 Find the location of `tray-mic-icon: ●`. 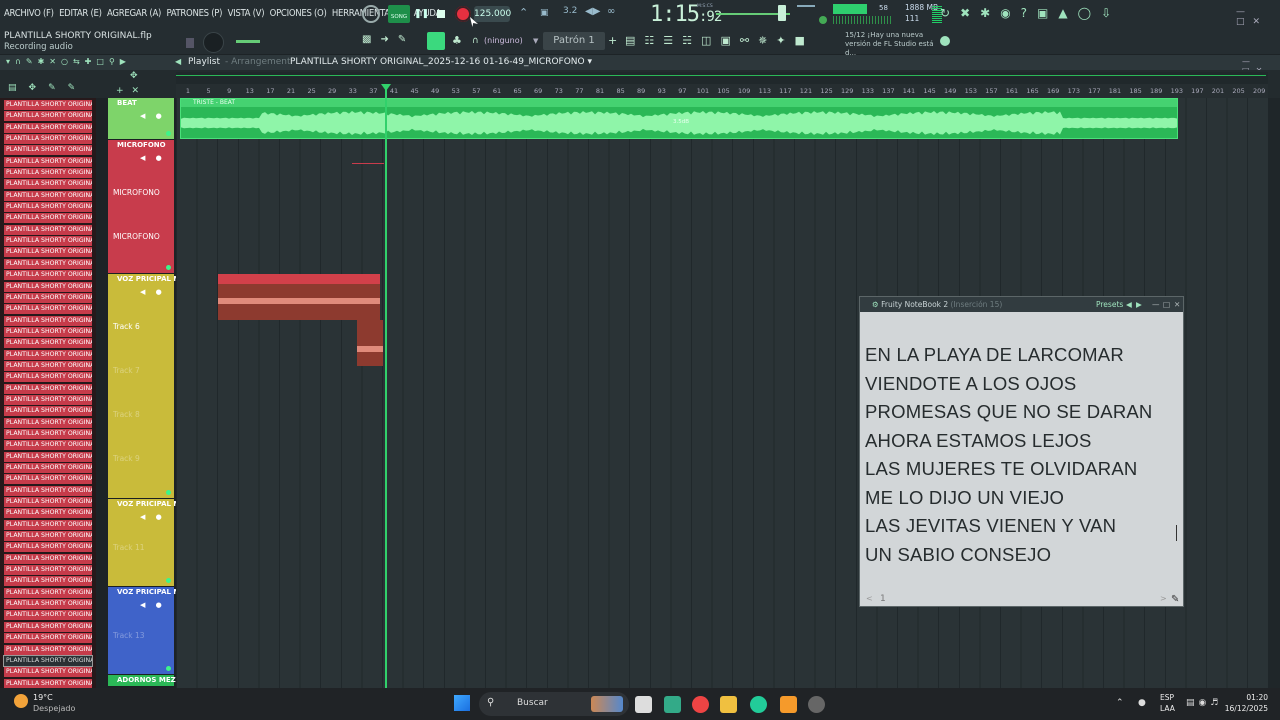

tray-mic-icon: ● is located at coordinates (1142, 703).